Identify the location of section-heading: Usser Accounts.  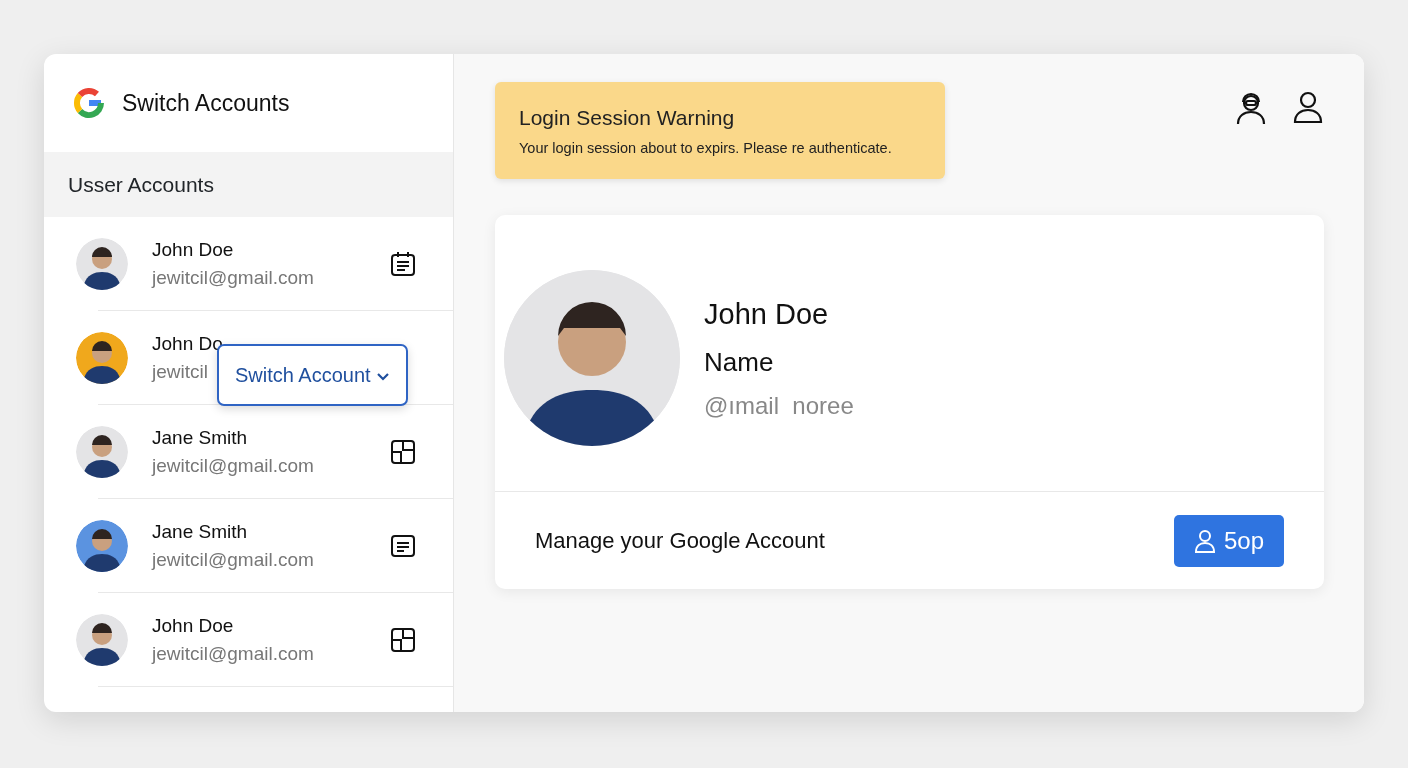
(141, 184).